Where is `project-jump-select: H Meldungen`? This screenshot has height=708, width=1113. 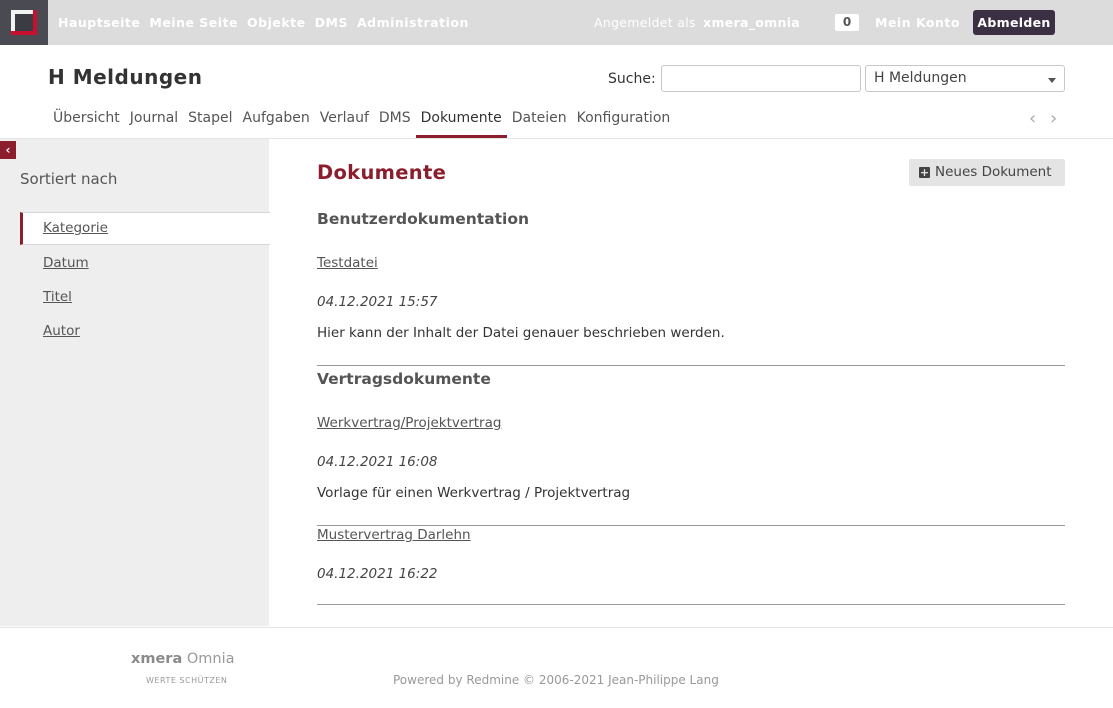 project-jump-select: H Meldungen is located at coordinates (965, 78).